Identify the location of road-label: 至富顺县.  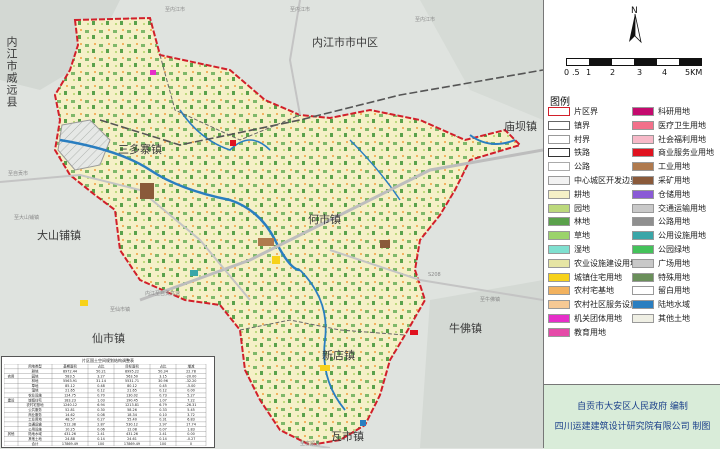
(310, 444).